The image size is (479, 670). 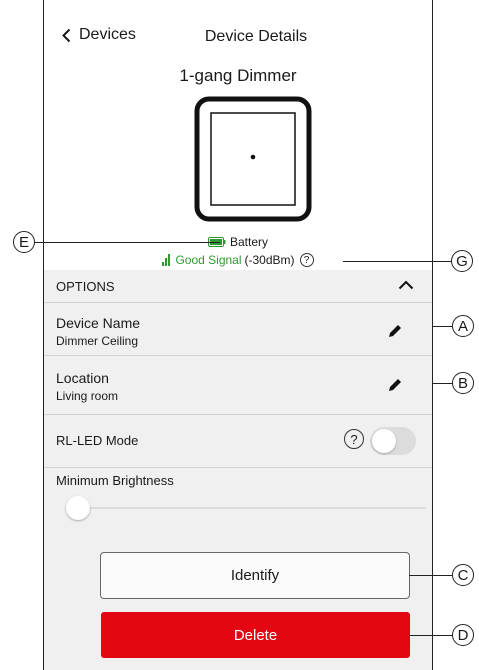 What do you see at coordinates (431, 575) in the screenshot?
I see `callout-line-c` at bounding box center [431, 575].